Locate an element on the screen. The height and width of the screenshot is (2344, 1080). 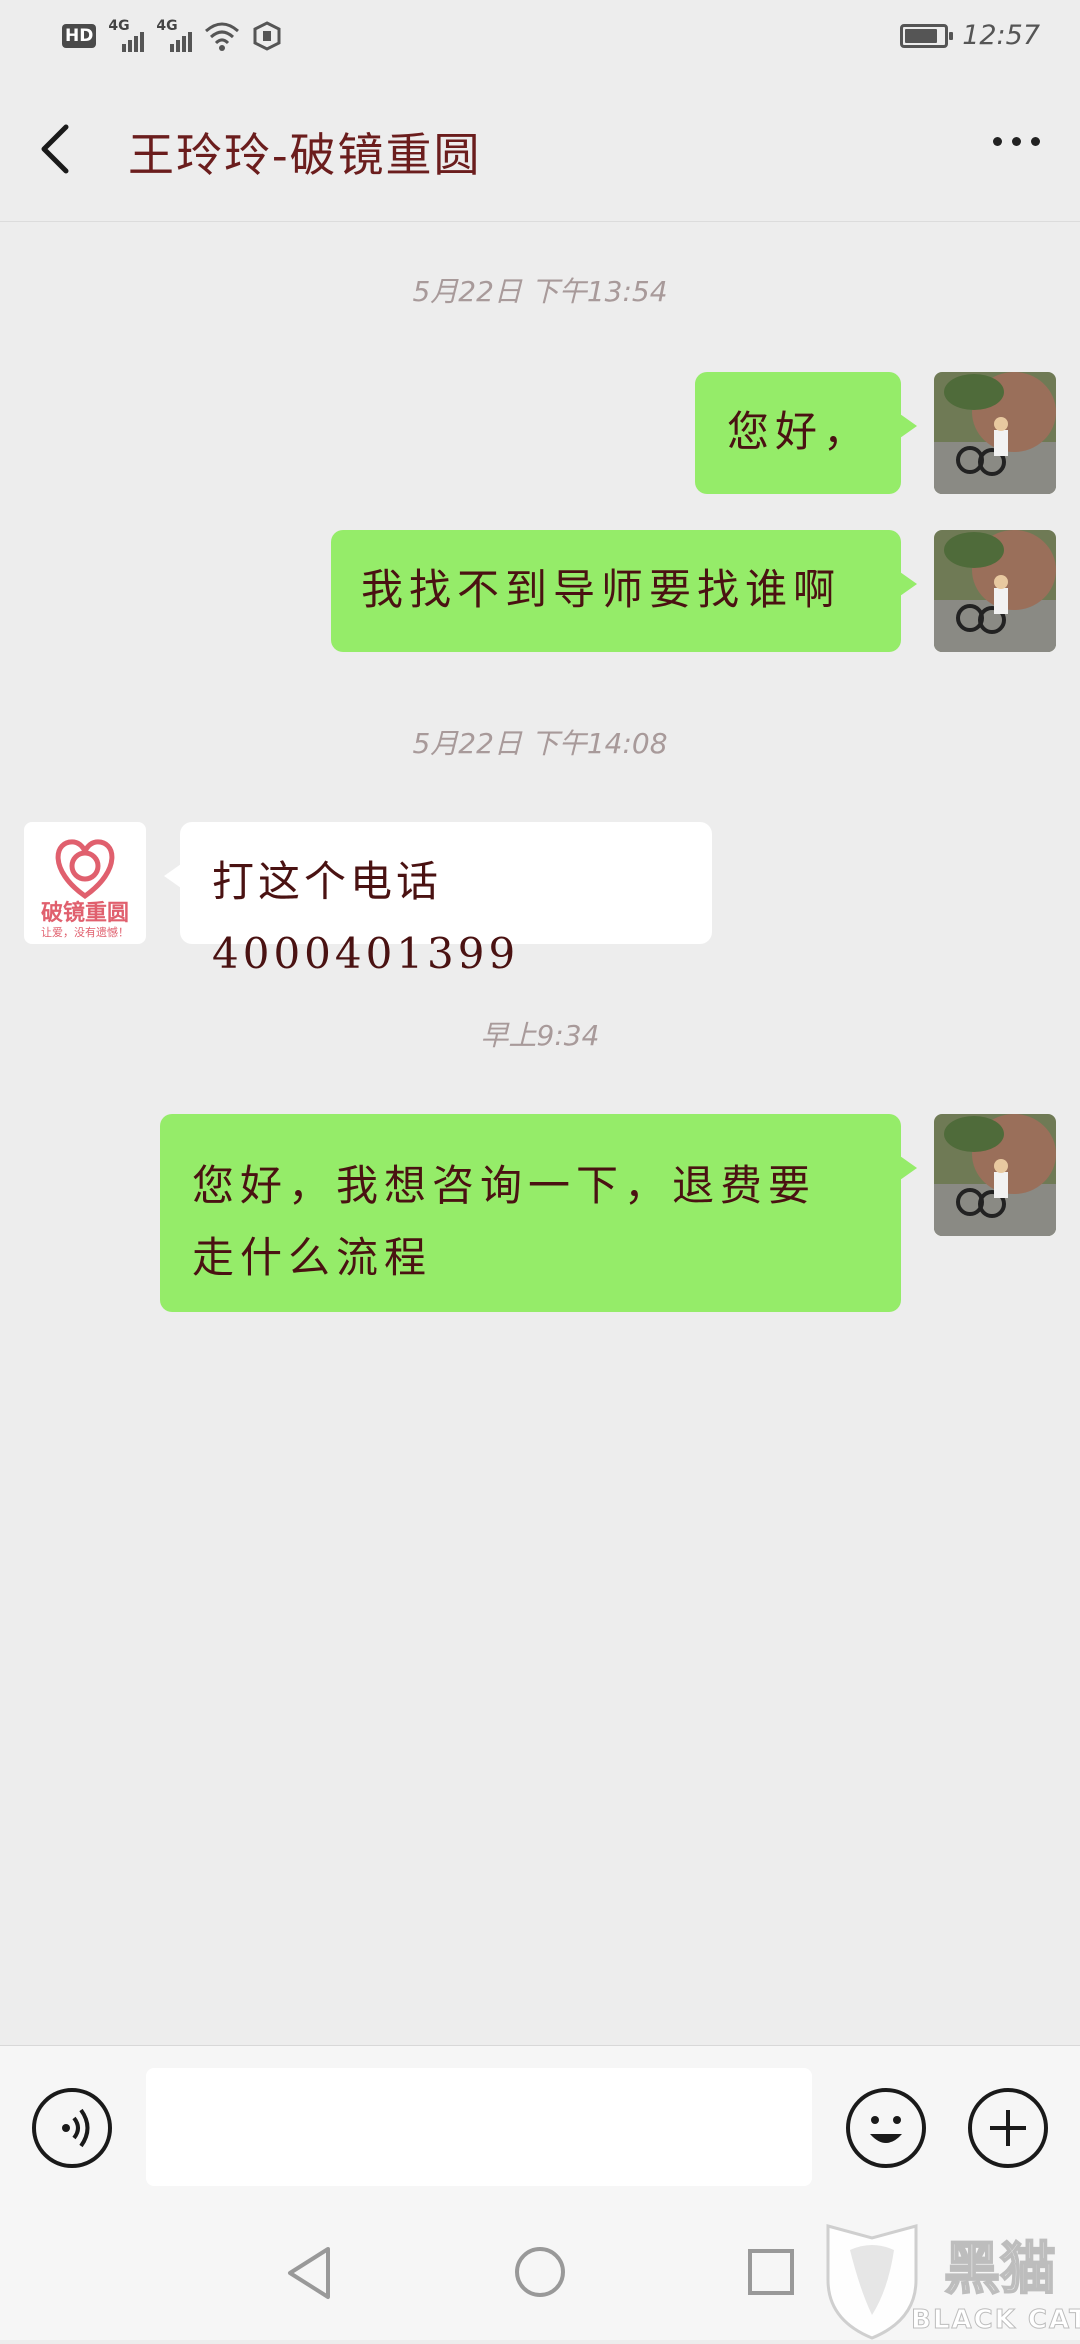
message-text: 打这个电话 4000401399 is located at coordinates (366, 917).